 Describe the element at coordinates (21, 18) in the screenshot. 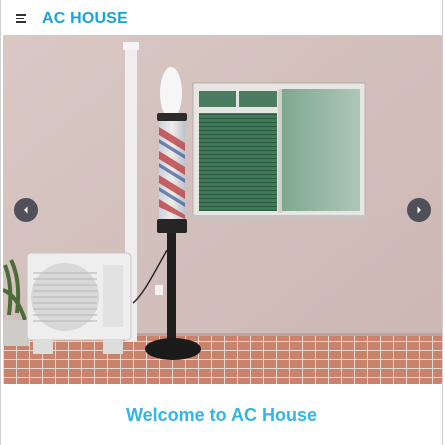

I see `hamburger-menu-icon` at that location.